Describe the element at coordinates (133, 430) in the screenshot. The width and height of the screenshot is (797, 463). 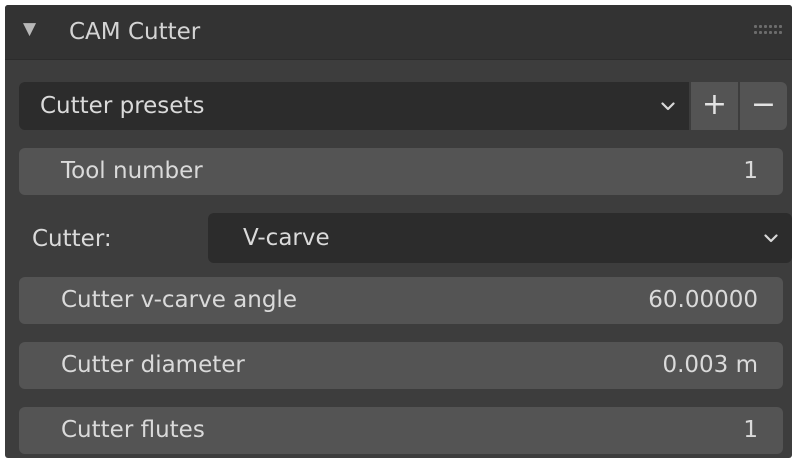
I see `cutter-flutes-label: Cutter flutes` at that location.